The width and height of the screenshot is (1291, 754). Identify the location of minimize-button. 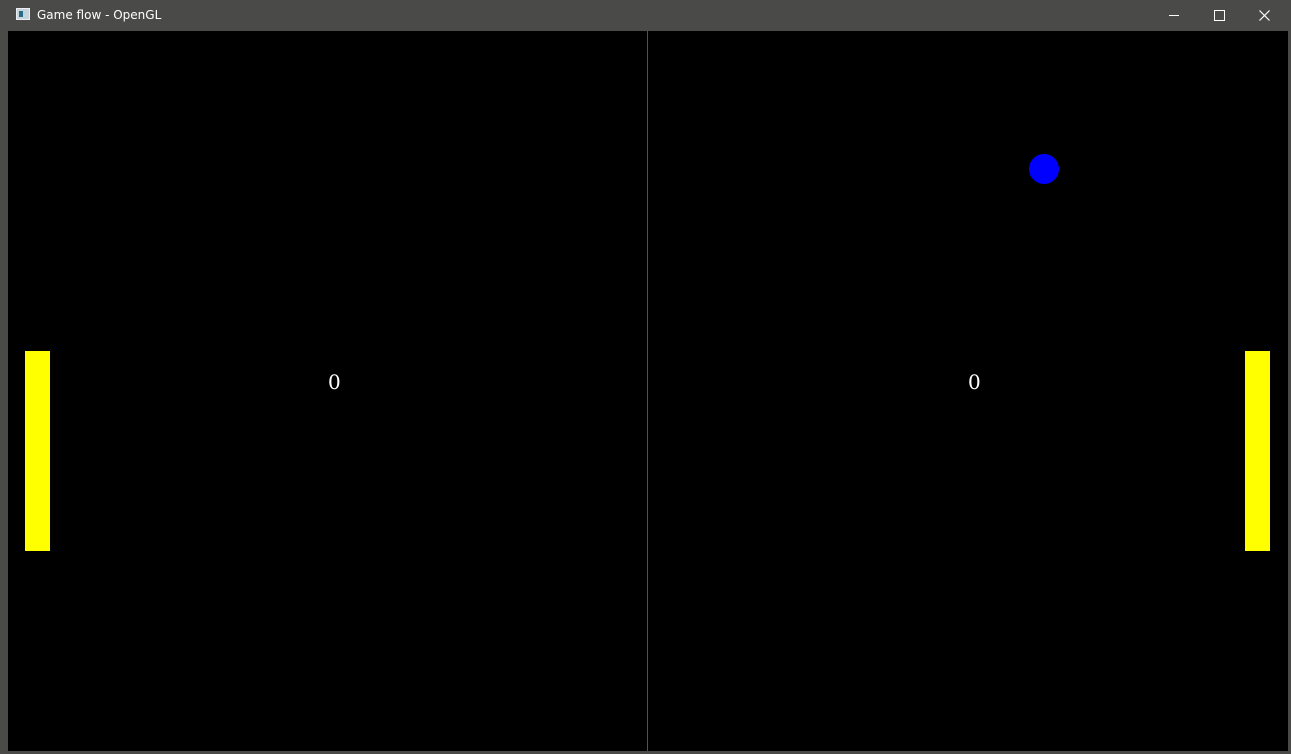
(1174, 15).